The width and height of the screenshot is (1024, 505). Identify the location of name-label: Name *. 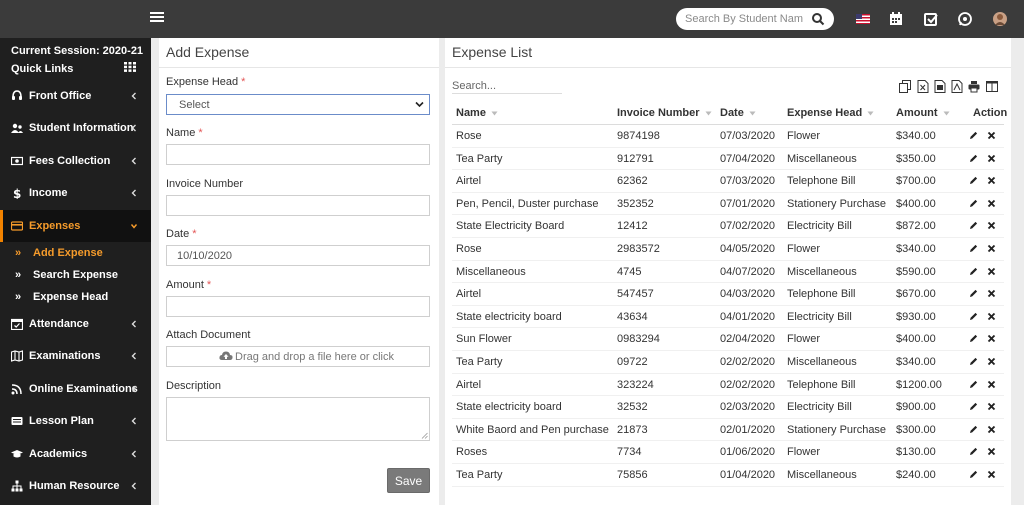
(184, 133).